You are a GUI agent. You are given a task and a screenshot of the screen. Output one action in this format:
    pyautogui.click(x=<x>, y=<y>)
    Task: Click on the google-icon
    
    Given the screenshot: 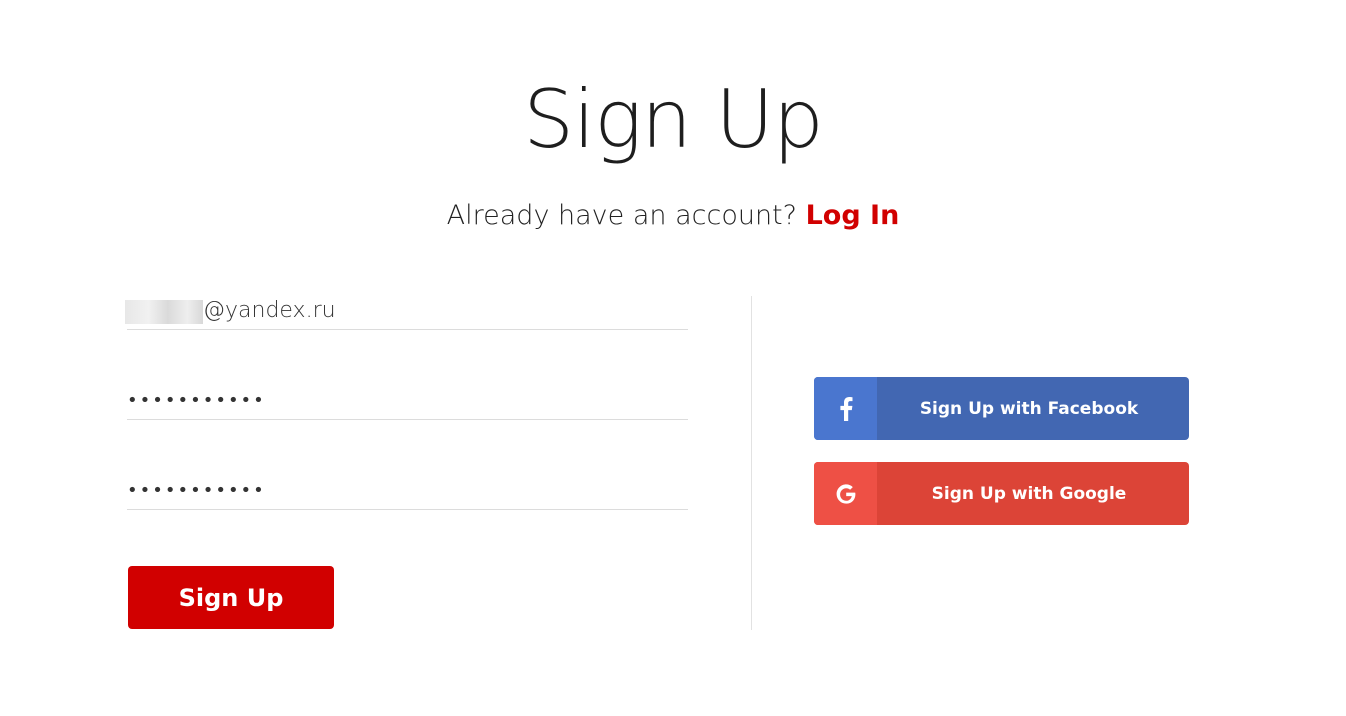 What is the action you would take?
    pyautogui.click(x=845, y=493)
    